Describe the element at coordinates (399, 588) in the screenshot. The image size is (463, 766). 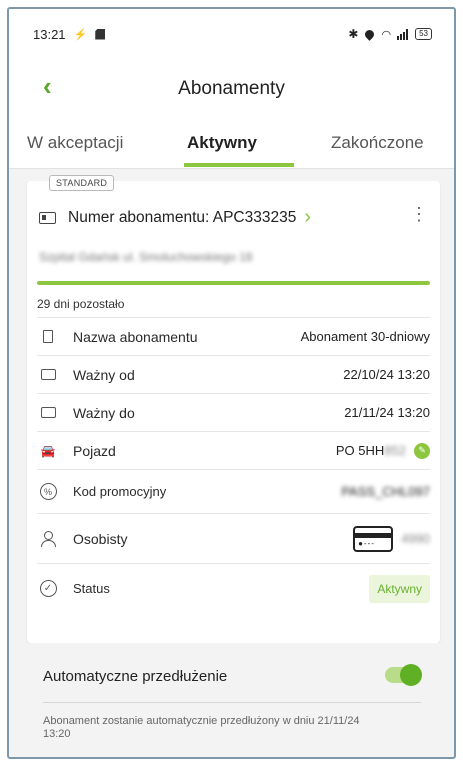
I see `status-badge: Aktywny` at that location.